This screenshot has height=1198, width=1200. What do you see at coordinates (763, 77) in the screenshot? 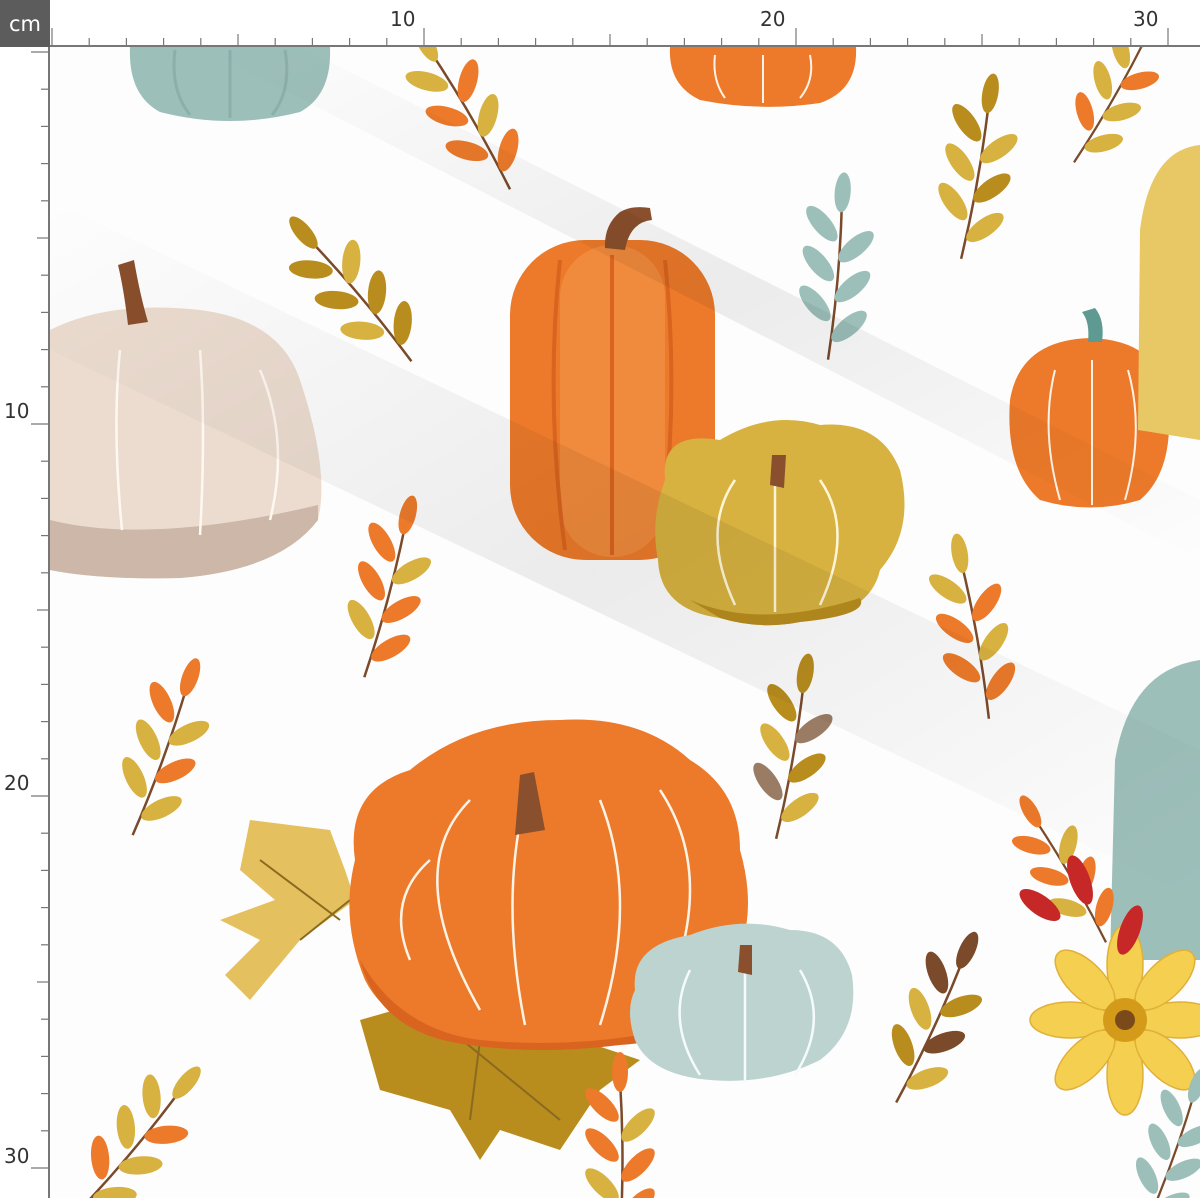
I see `orange-pumpkin-top` at bounding box center [763, 77].